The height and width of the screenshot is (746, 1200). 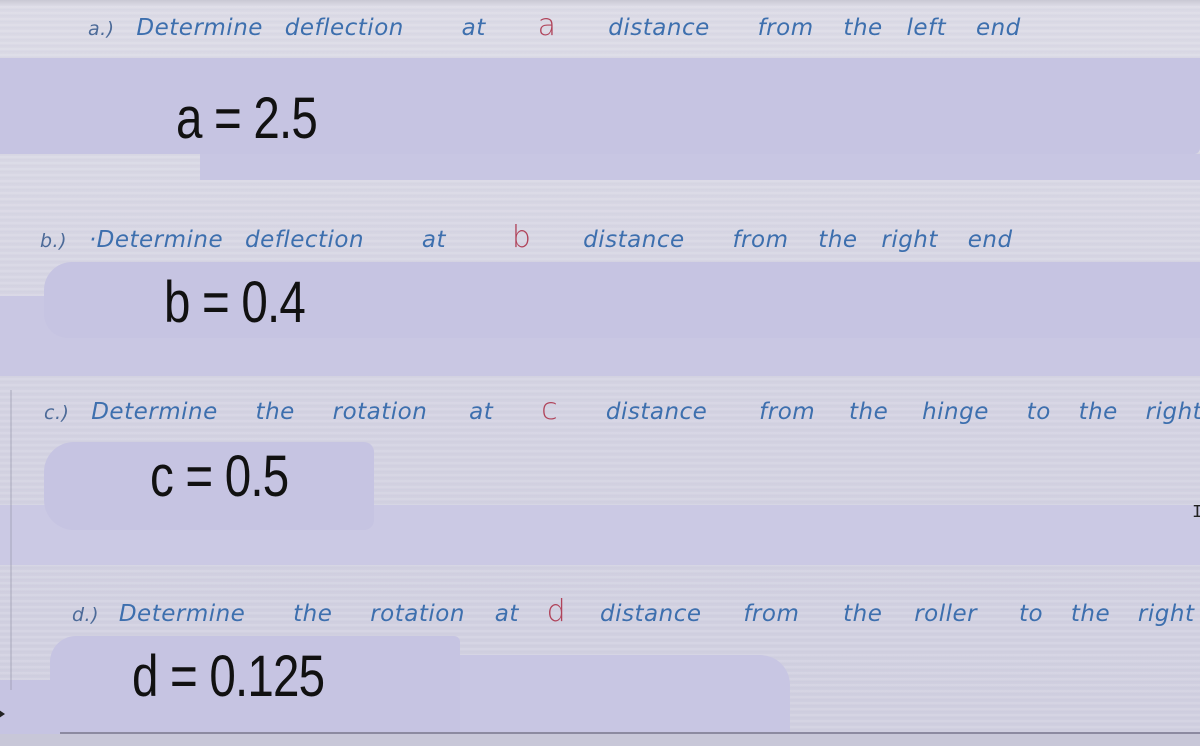 What do you see at coordinates (156, 240) in the screenshot?
I see `question-word: ·Determine` at bounding box center [156, 240].